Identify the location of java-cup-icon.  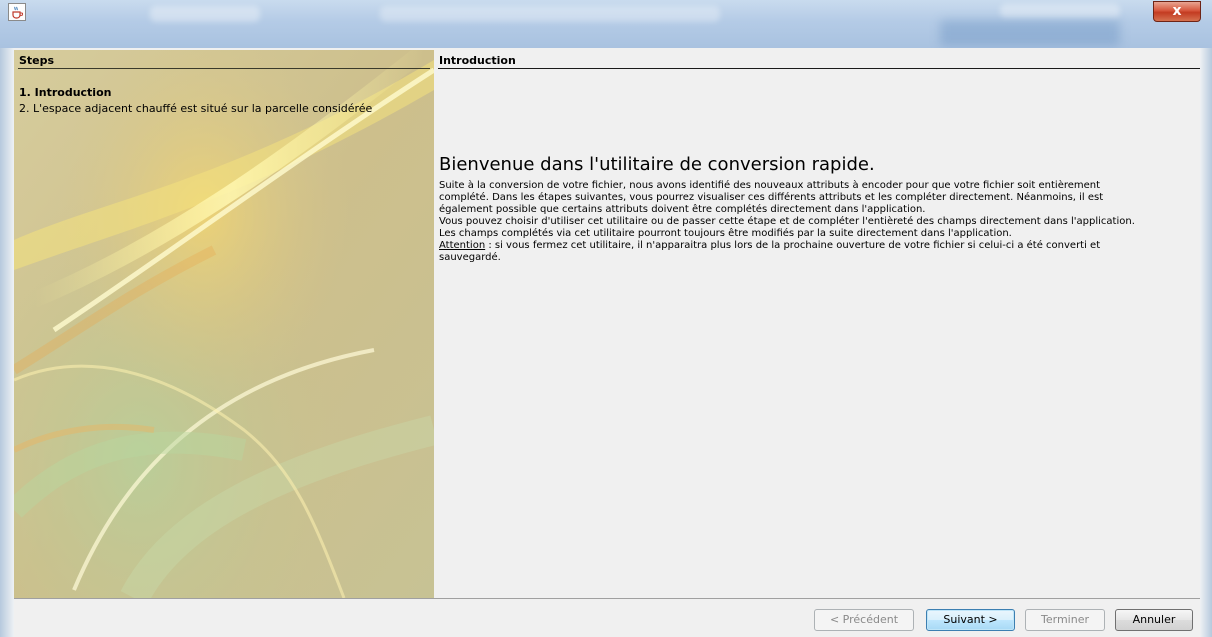
(17, 12).